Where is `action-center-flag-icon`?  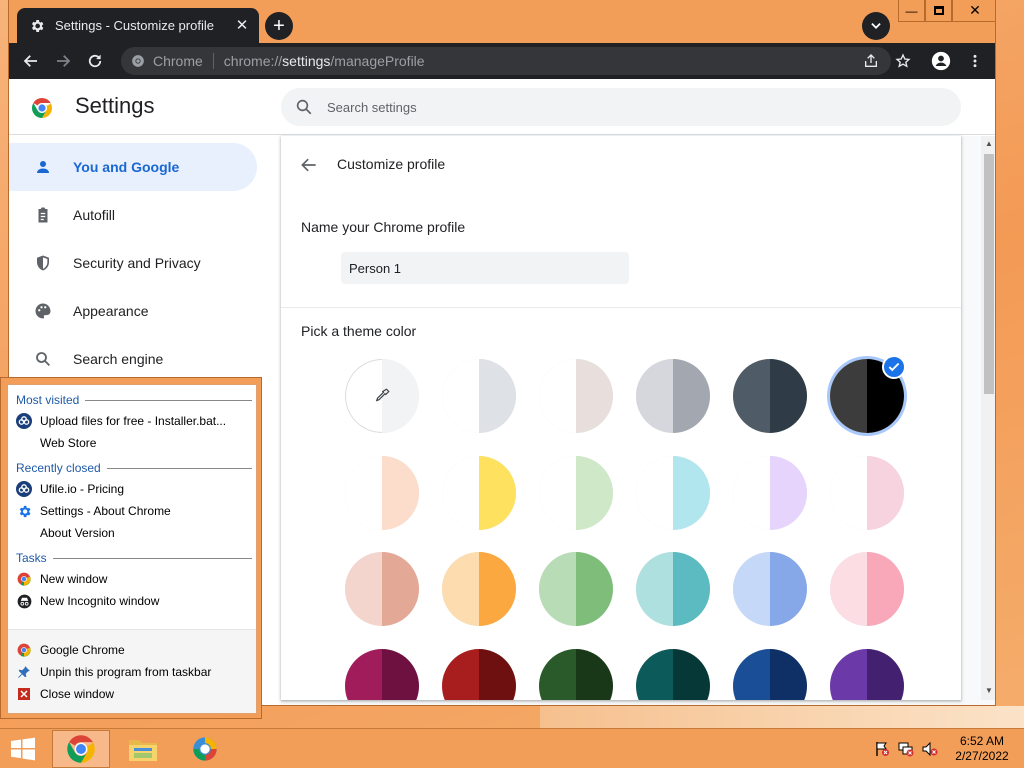 action-center-flag-icon is located at coordinates (882, 749).